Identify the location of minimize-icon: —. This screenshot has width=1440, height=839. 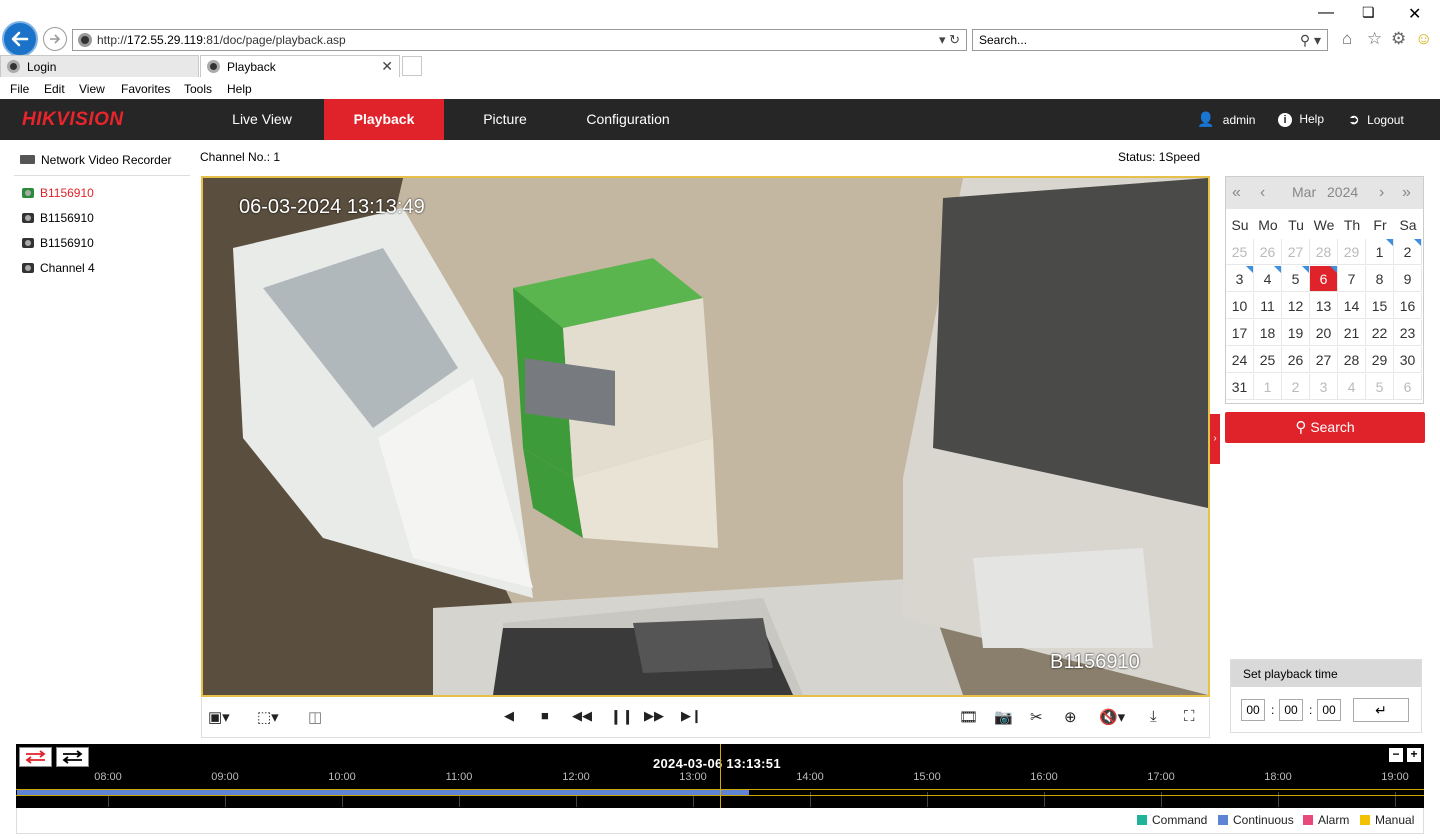
(1326, 13).